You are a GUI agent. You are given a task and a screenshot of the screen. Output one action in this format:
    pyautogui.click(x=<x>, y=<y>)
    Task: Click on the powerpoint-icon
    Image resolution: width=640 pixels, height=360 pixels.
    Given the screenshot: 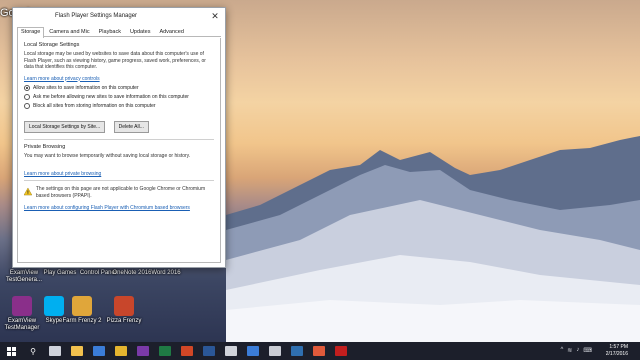 What is the action you would take?
    pyautogui.click(x=187, y=351)
    